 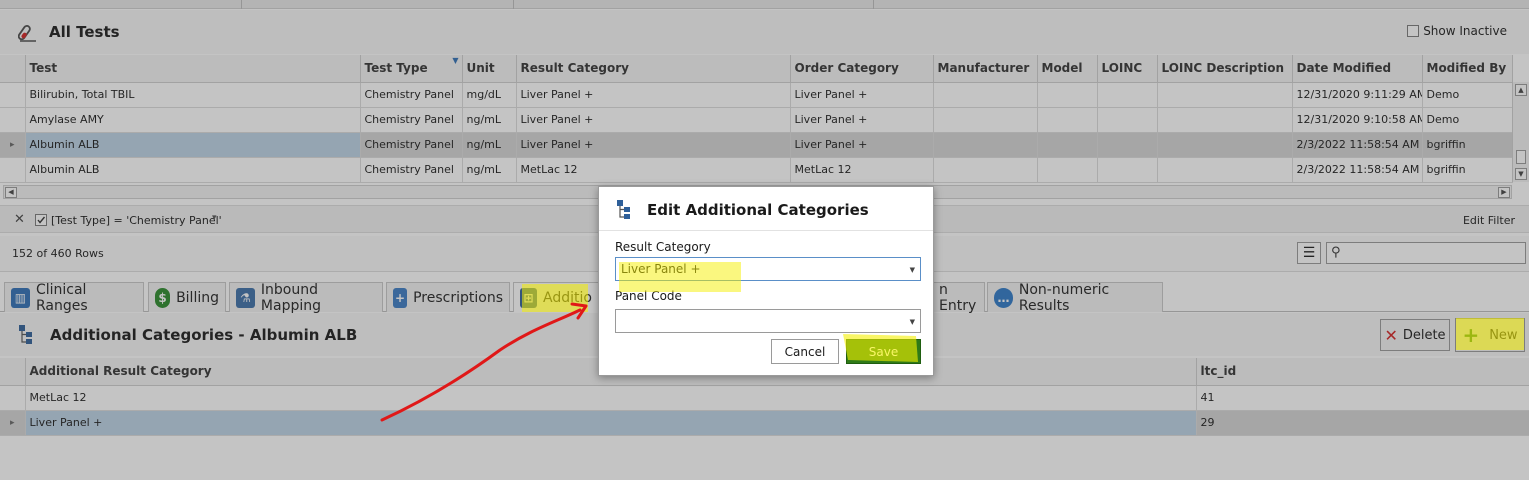 I want to click on result-category-label: Result Category, so click(x=663, y=247).